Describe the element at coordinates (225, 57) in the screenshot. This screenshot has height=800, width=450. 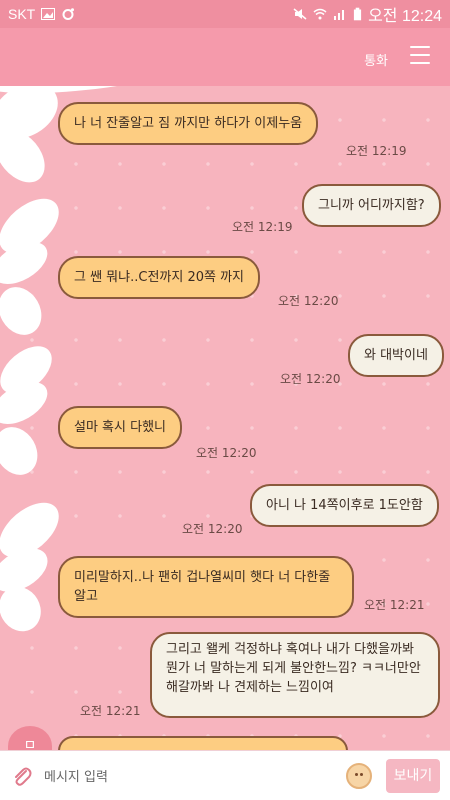
I see `chat-header: 통화` at that location.